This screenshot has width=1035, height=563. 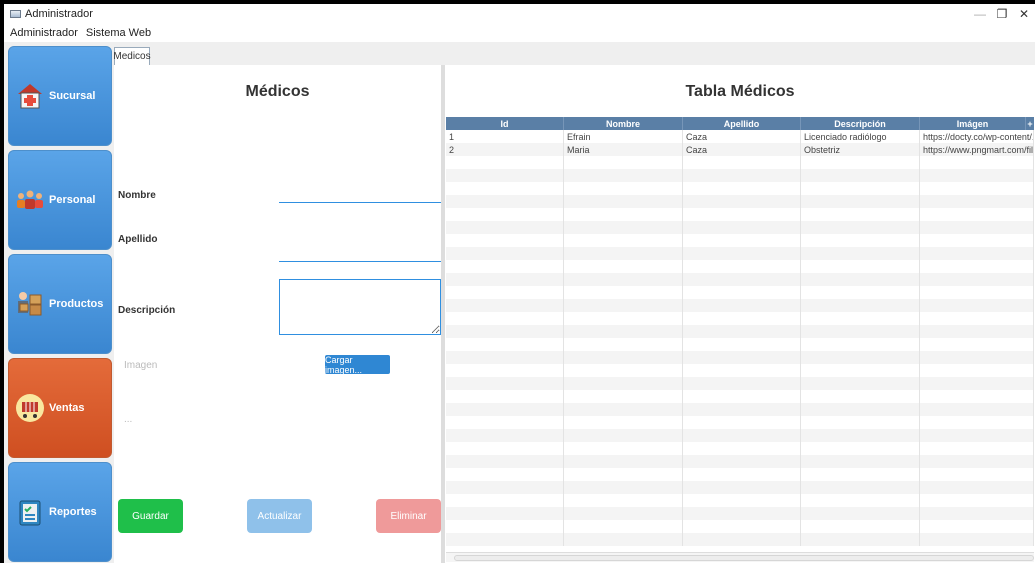 What do you see at coordinates (360, 307) in the screenshot?
I see `descripcion-textarea` at bounding box center [360, 307].